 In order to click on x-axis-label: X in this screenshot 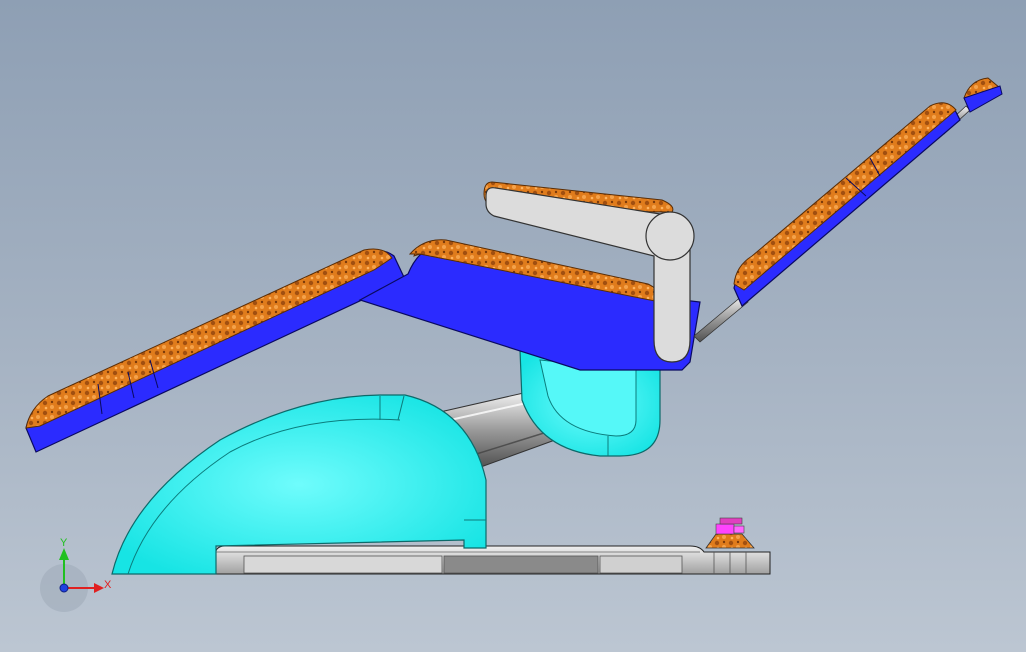, I will do `click(108, 585)`.